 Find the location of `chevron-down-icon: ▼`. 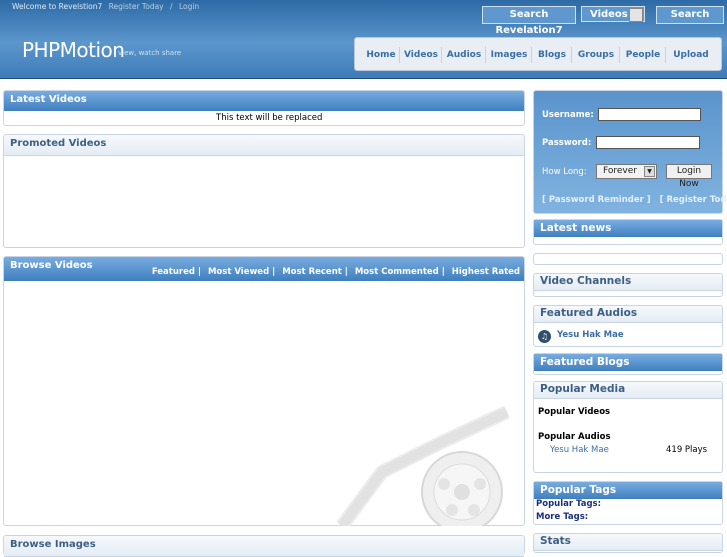

chevron-down-icon: ▼ is located at coordinates (649, 171).